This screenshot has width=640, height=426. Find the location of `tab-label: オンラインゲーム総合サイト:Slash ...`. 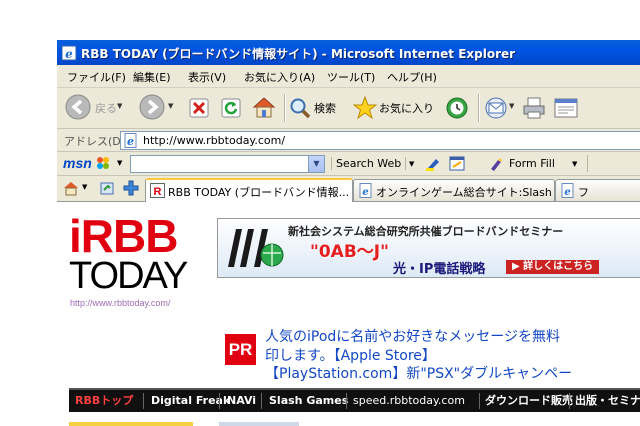

tab-label: オンラインゲーム総合サイト:Slash ... is located at coordinates (465, 192).